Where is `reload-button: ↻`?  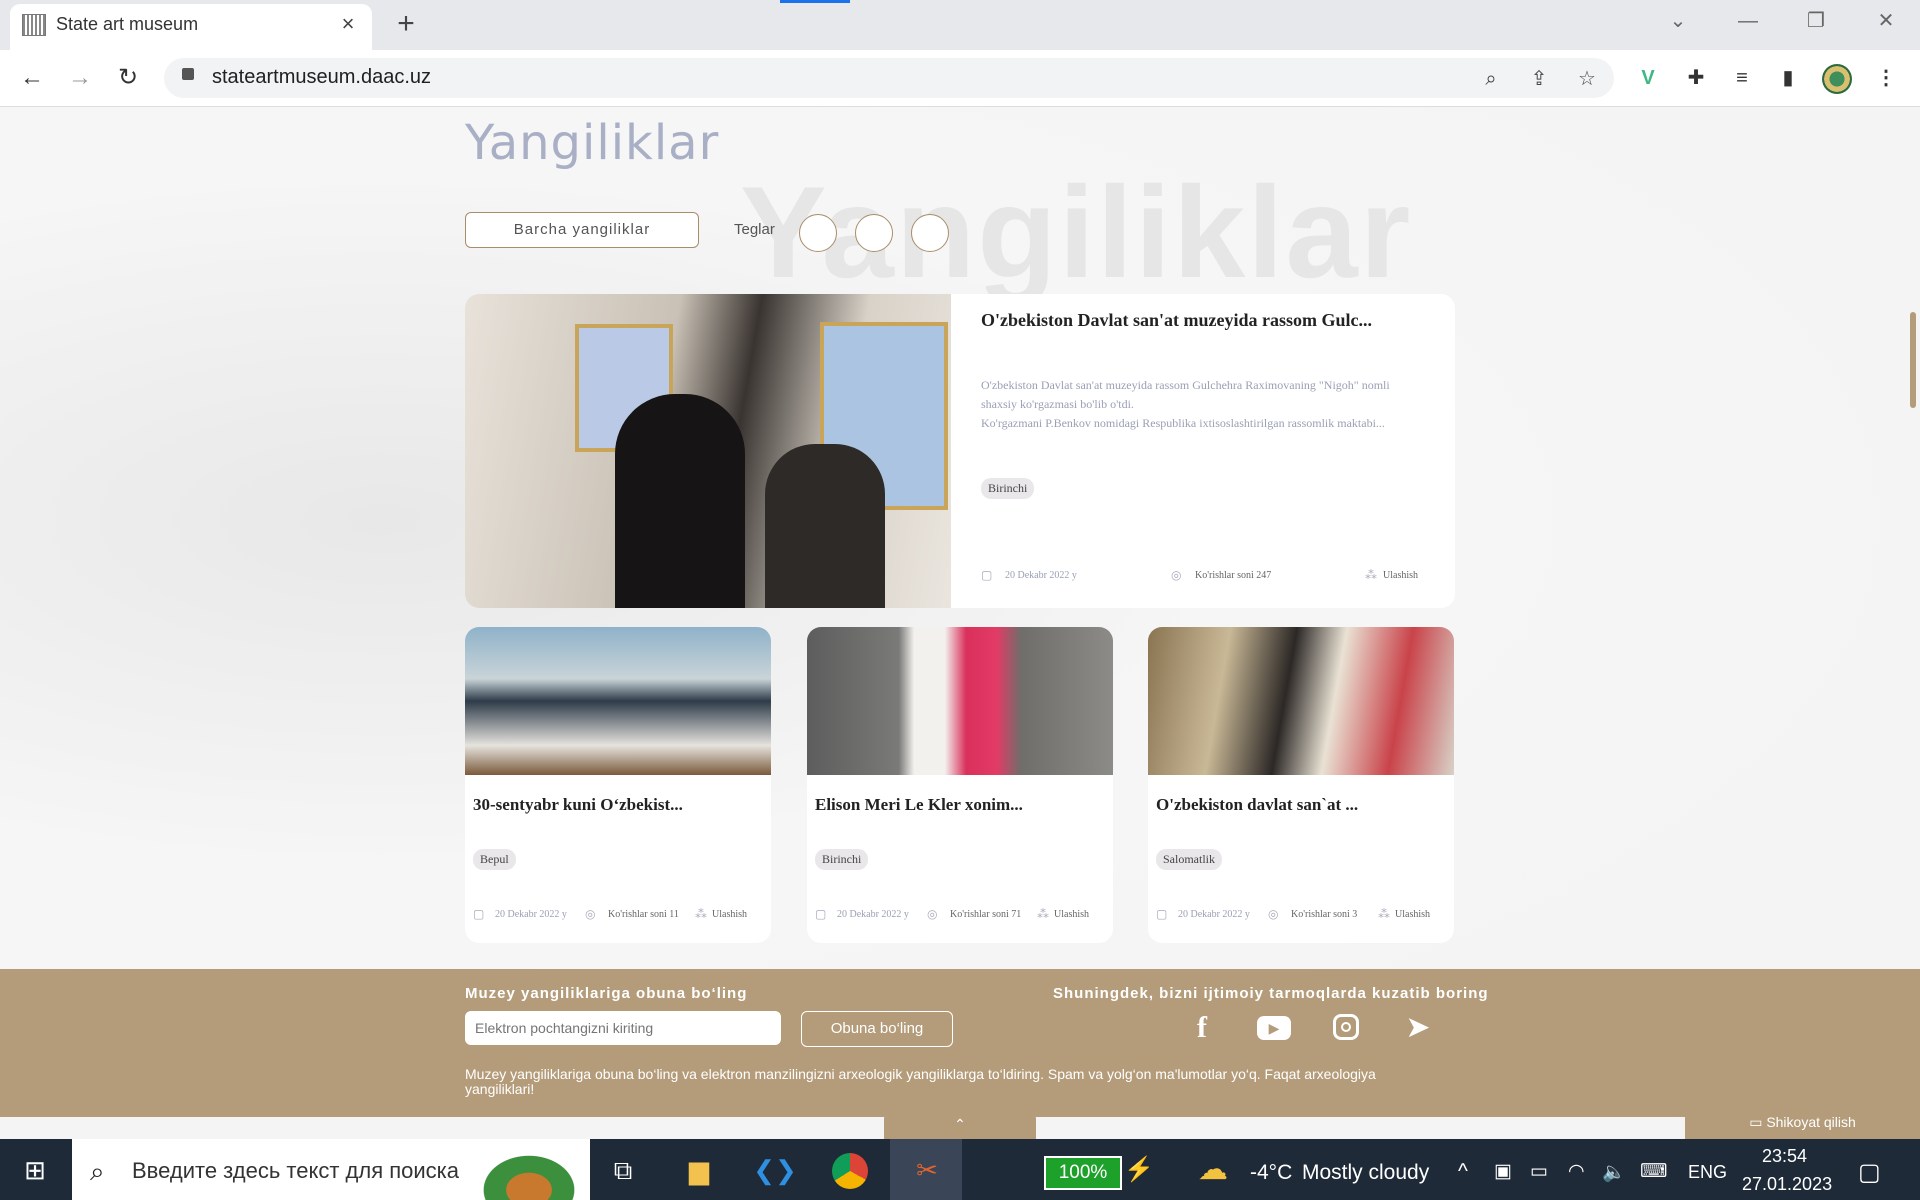
reload-button: ↻ is located at coordinates (128, 78).